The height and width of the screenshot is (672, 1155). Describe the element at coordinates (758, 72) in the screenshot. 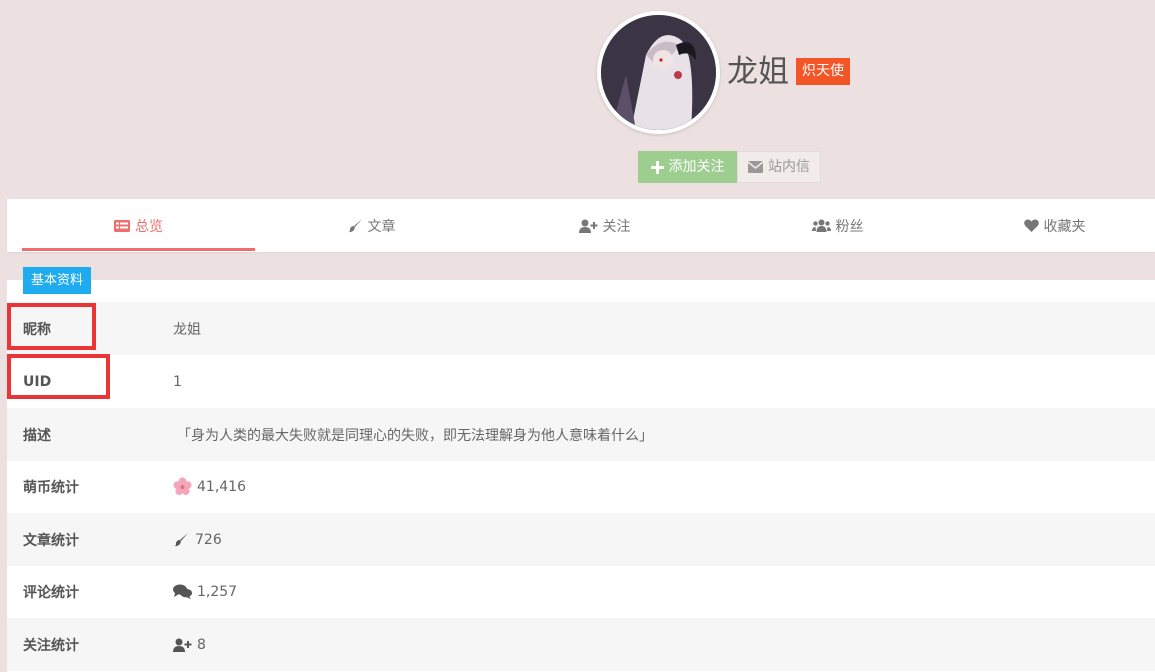

I see `username: 龙姐` at that location.